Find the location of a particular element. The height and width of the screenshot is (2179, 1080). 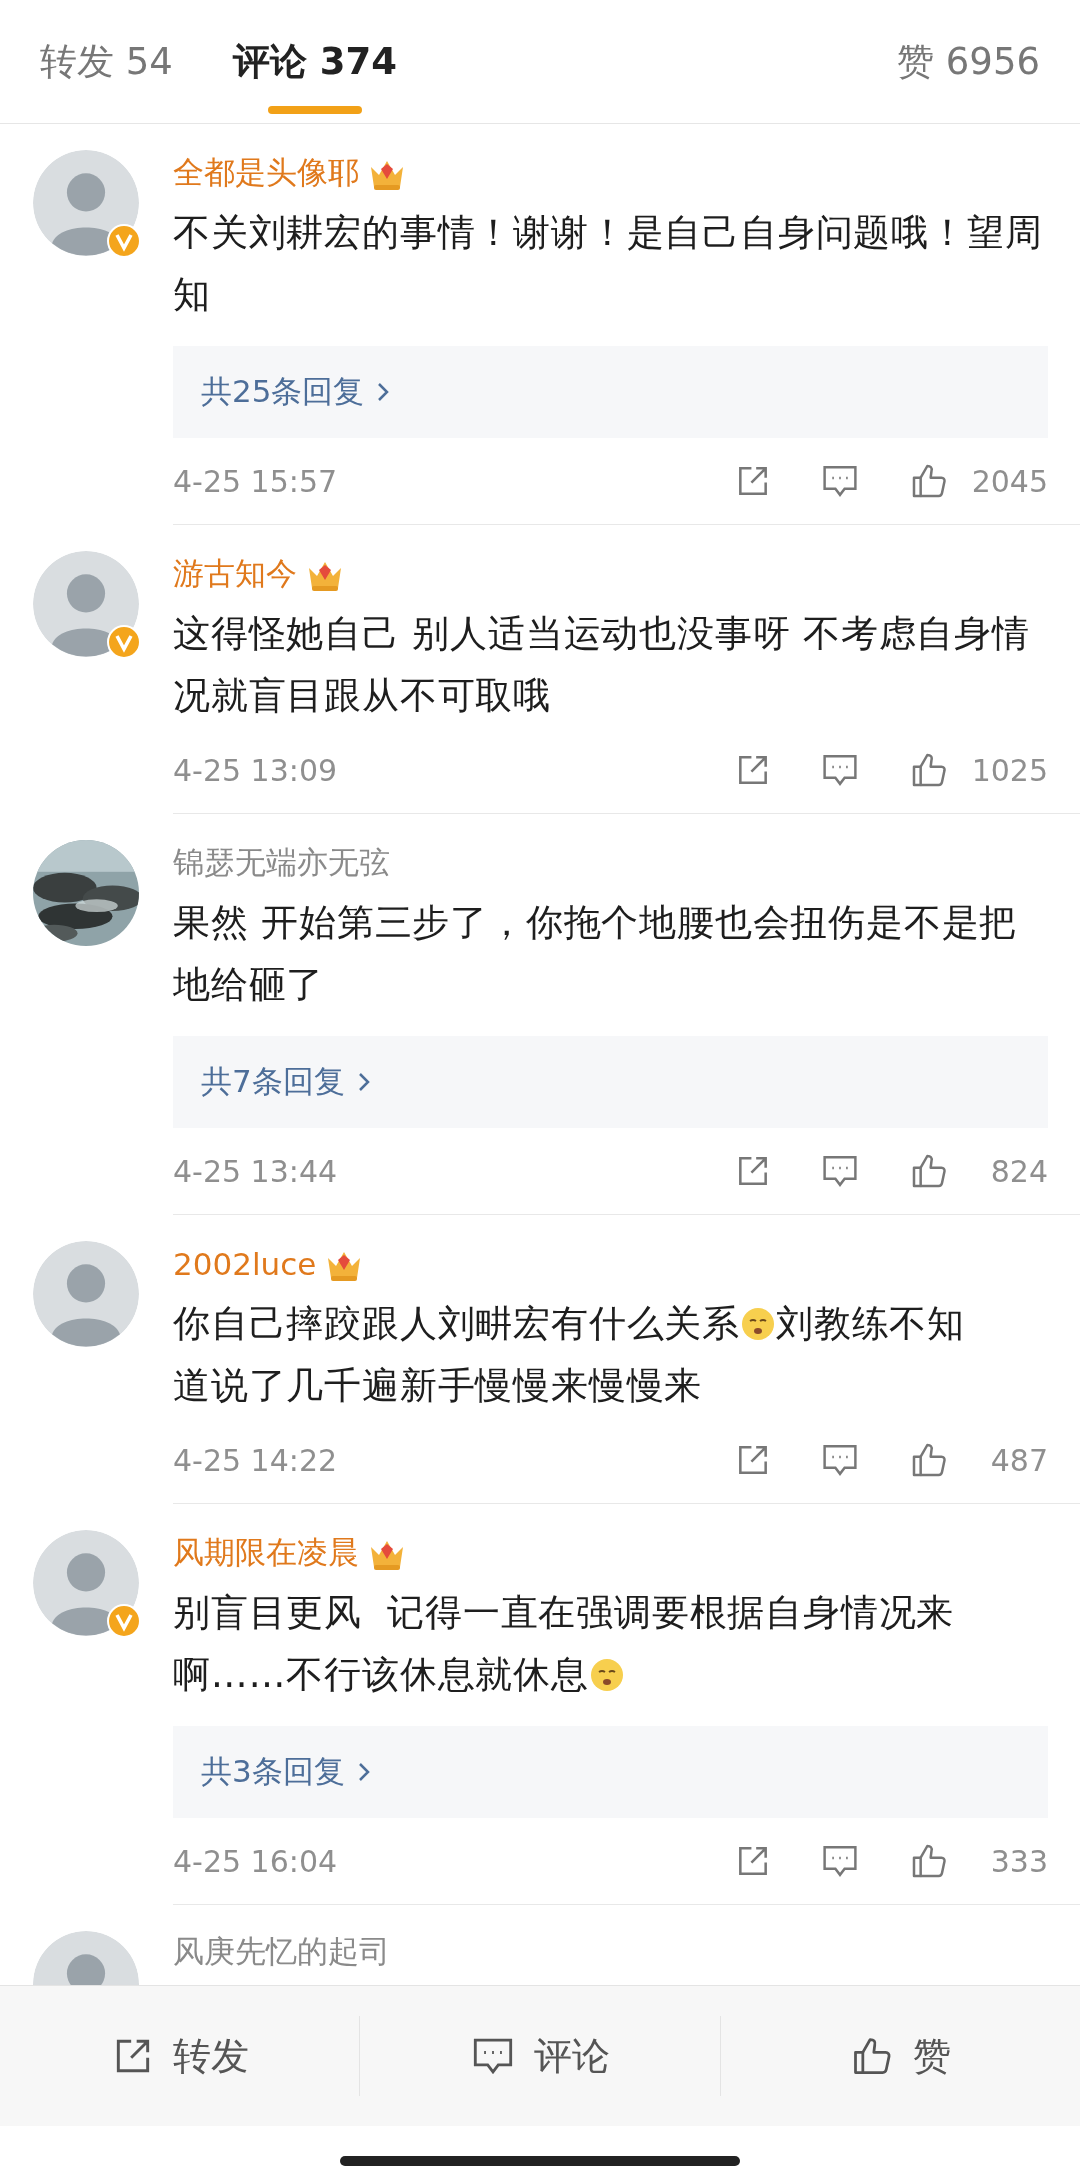

tab: 赞 6956 is located at coordinates (968, 62).